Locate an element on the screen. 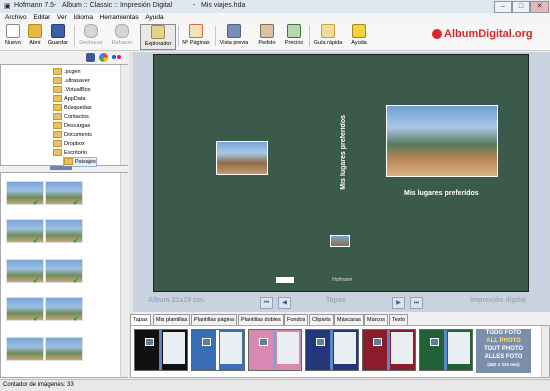 The height and width of the screenshot is (391, 550). tab-plantillas-pagina: Plantillas página is located at coordinates (214, 319).